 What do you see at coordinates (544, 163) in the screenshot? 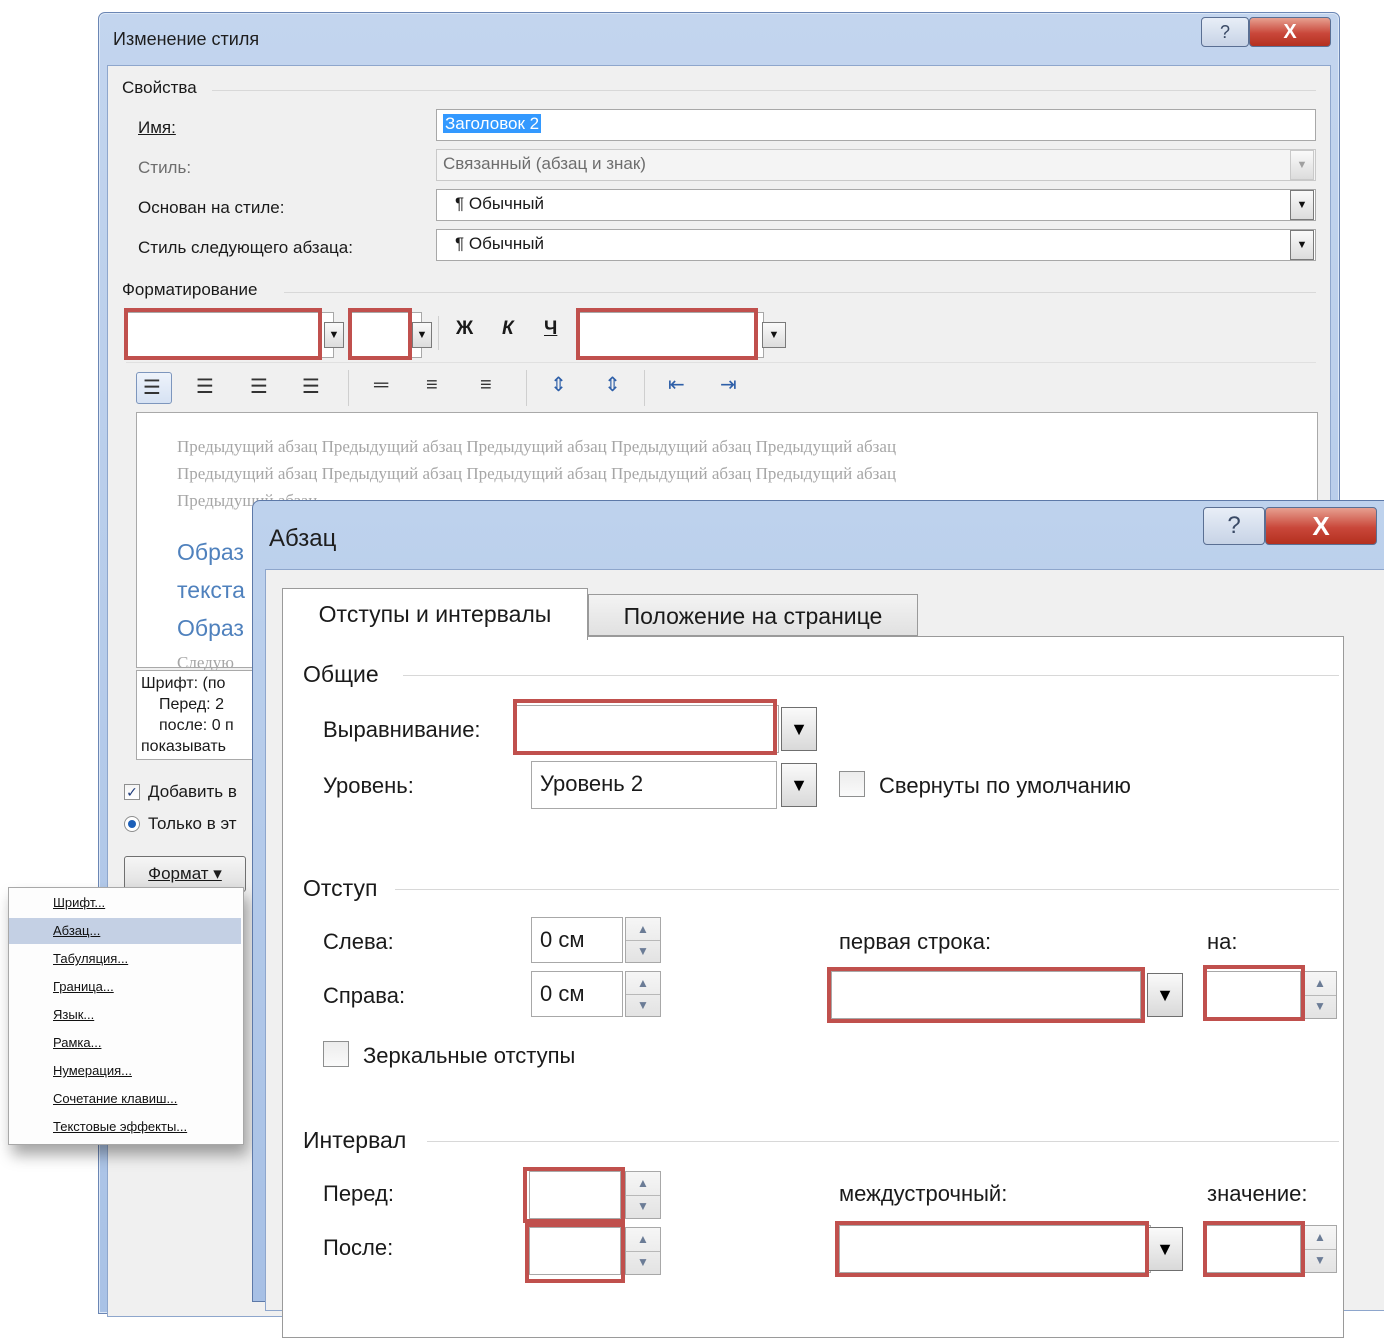
I see `style-type-value: Связанный (абзац и знак)` at bounding box center [544, 163].